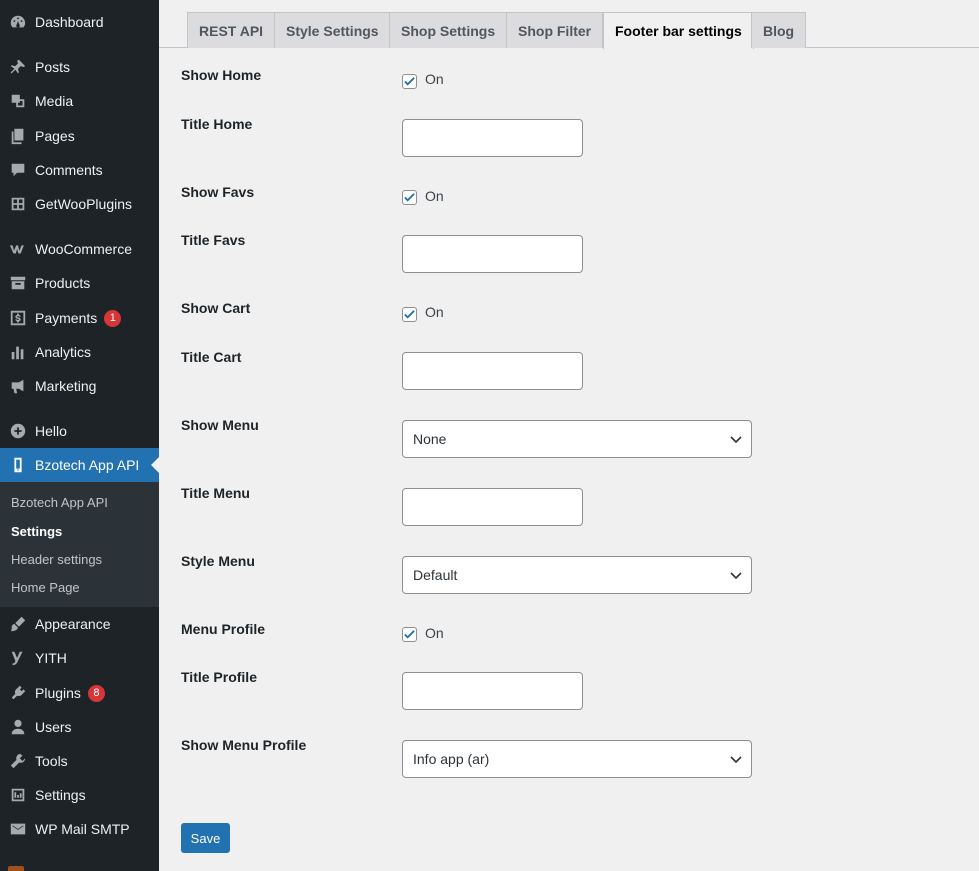  Describe the element at coordinates (96, 693) in the screenshot. I see `notification-badge: 8` at that location.